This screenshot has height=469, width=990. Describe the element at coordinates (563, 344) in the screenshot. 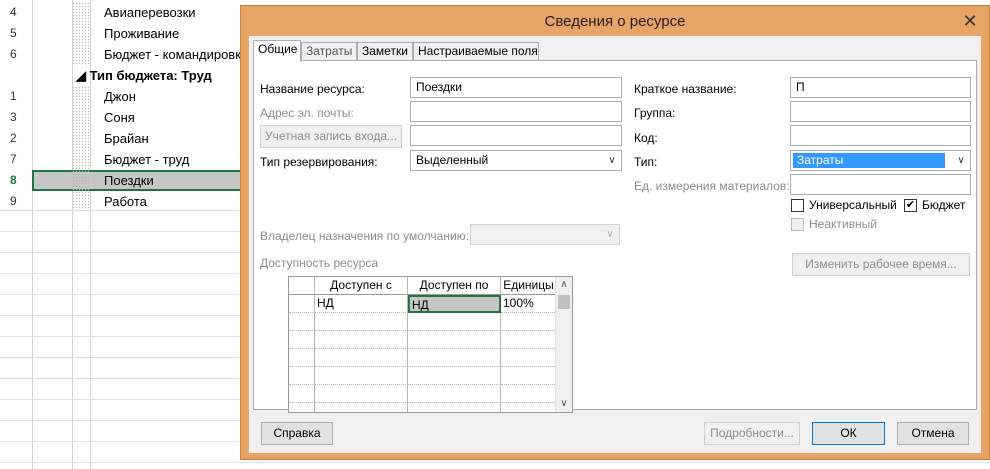

I see `grid-scrollbar: ∧ ∨` at that location.